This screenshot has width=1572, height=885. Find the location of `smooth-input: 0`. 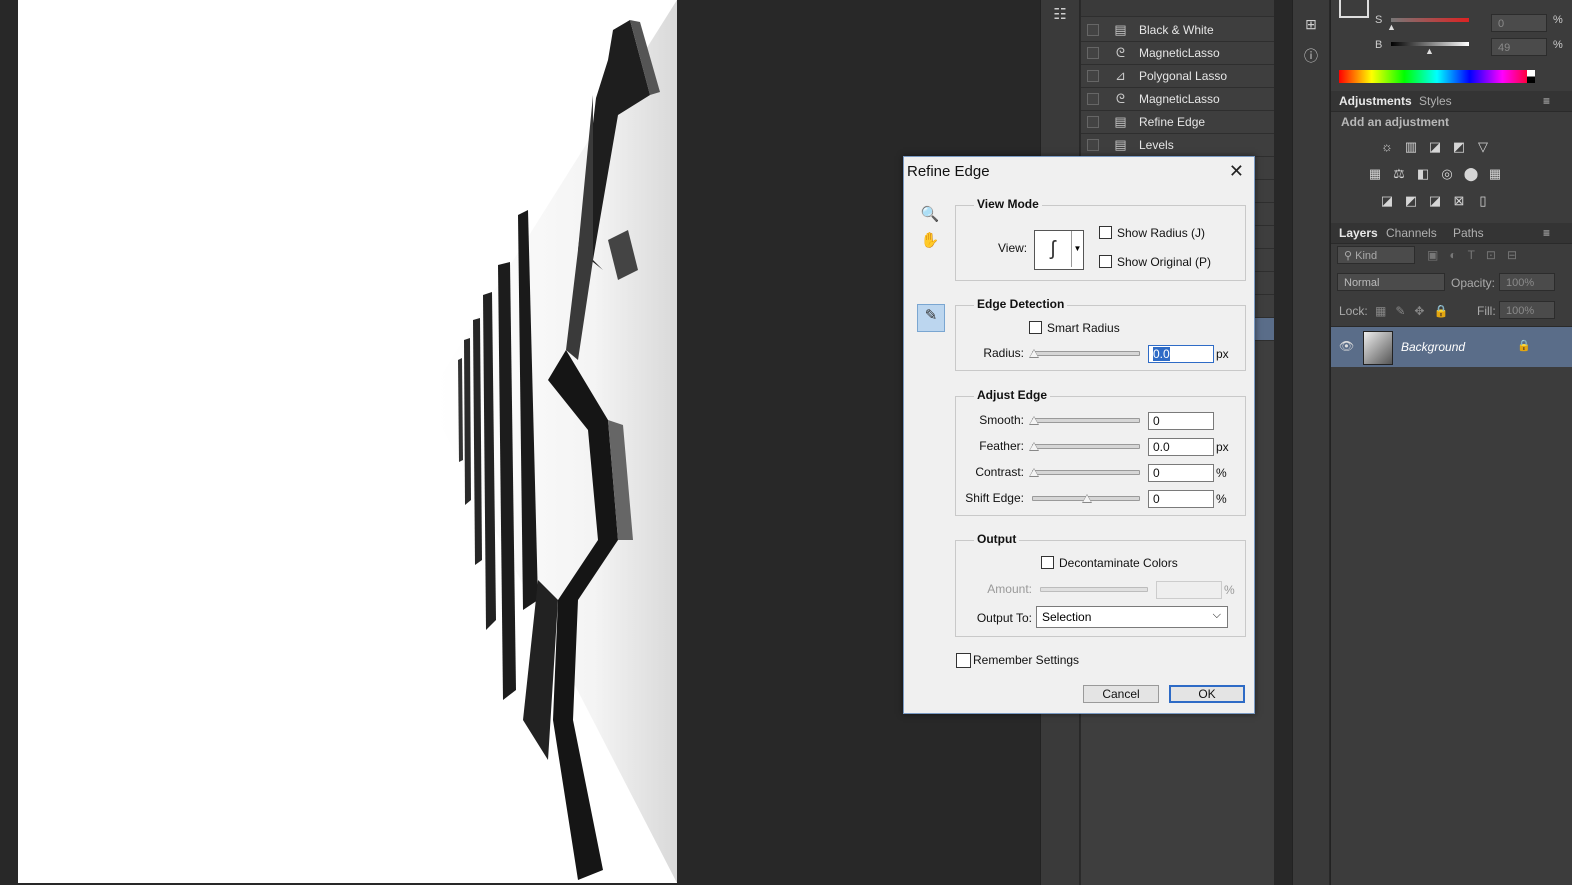

smooth-input: 0 is located at coordinates (1181, 421).